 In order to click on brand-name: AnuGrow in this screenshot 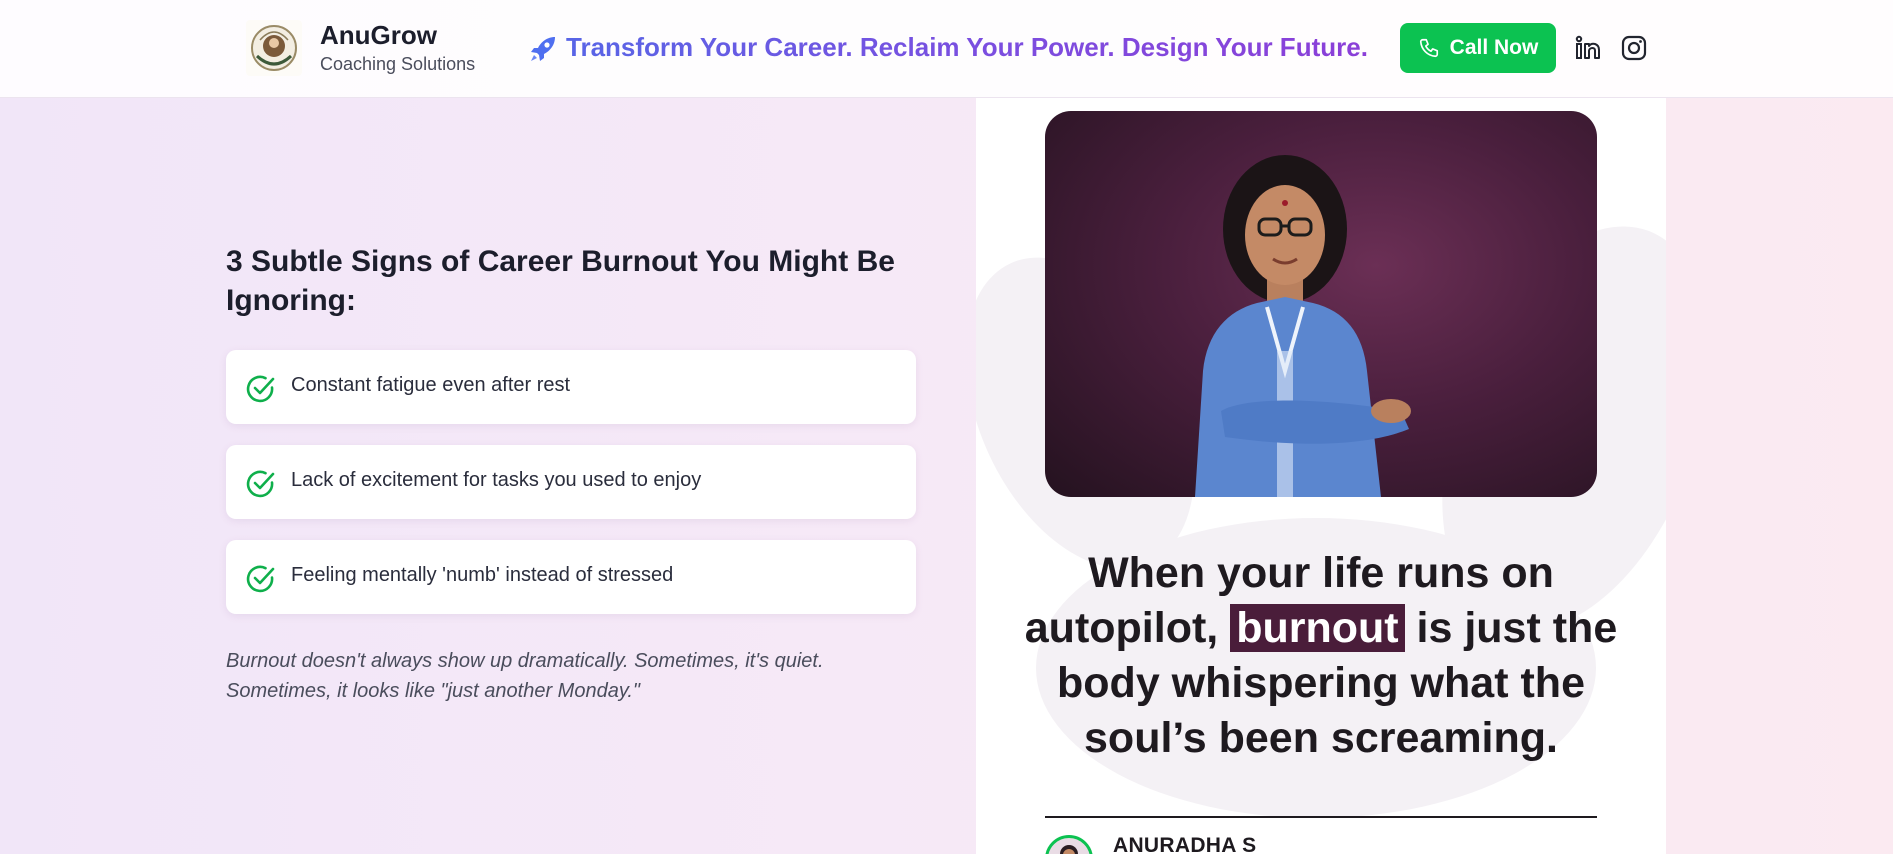, I will do `click(378, 35)`.